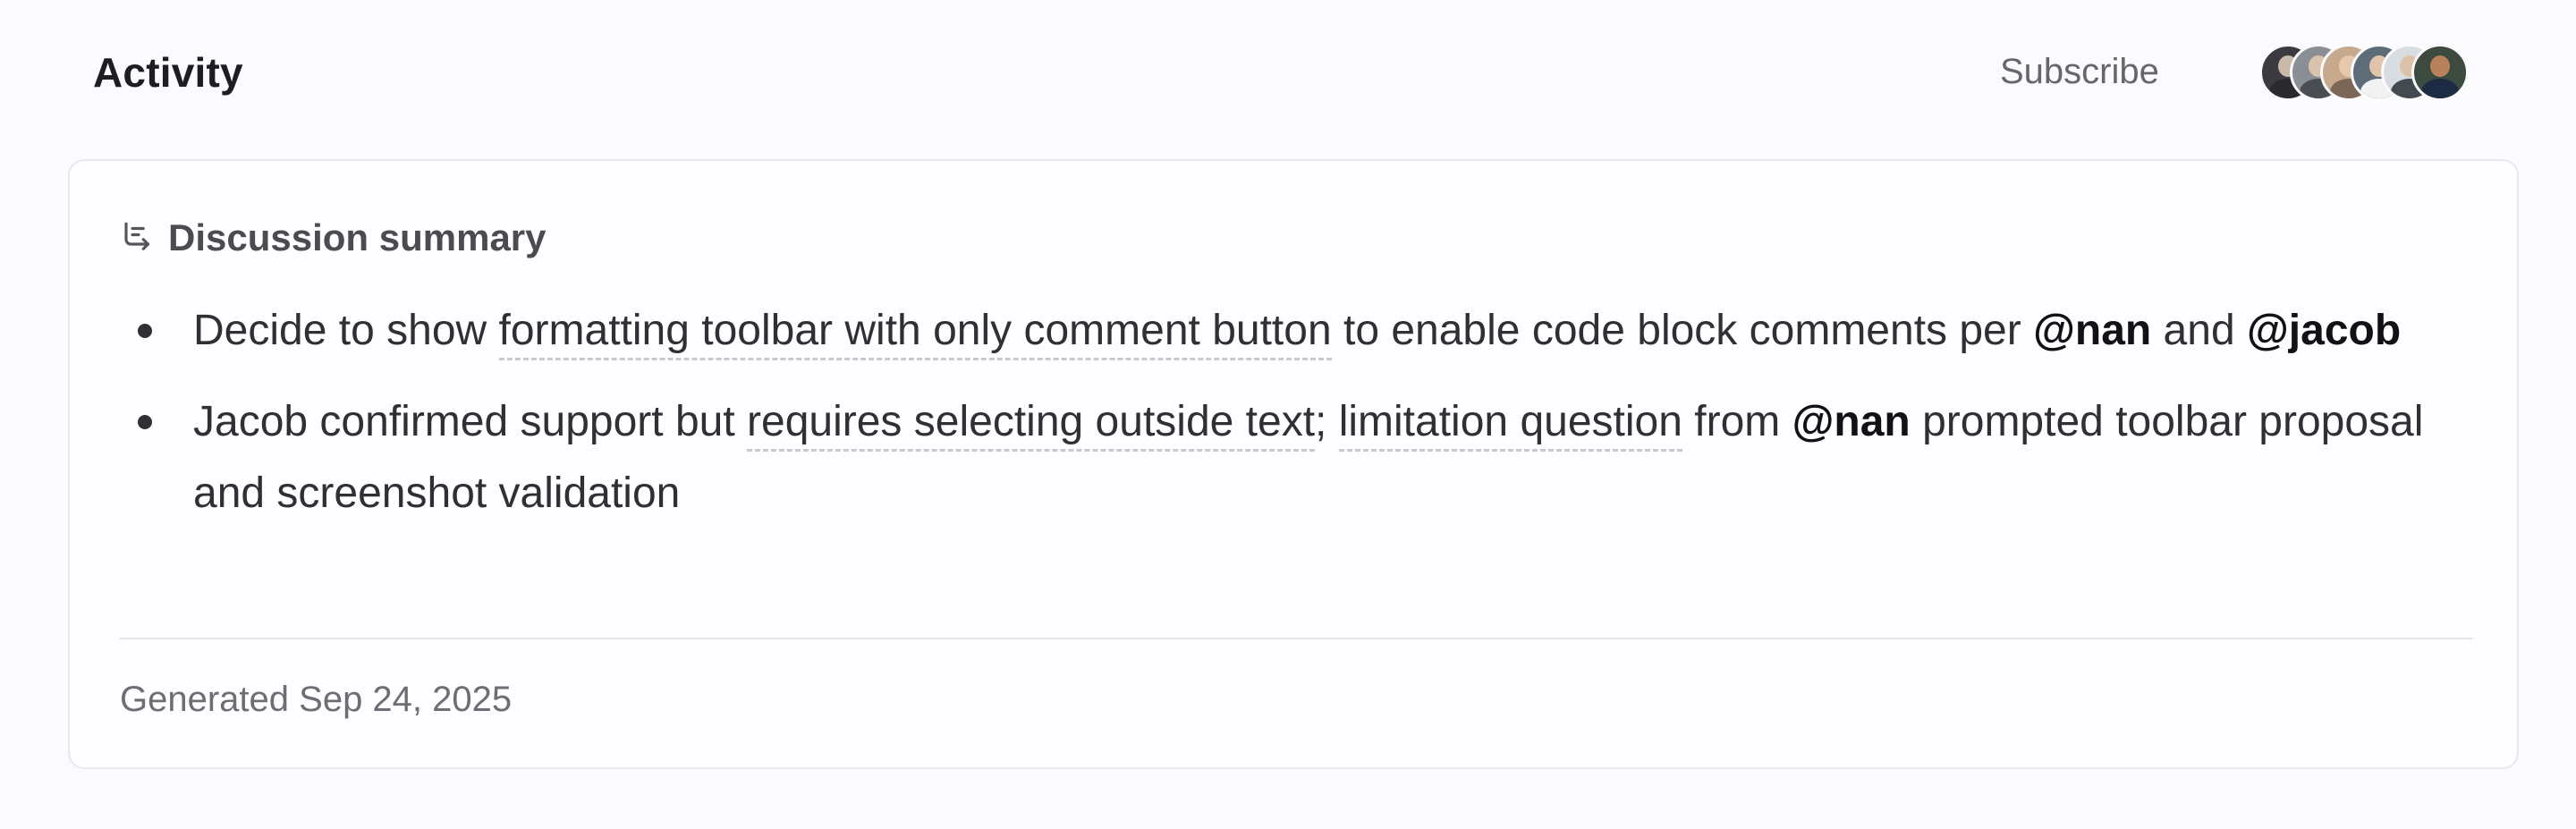  What do you see at coordinates (1510, 425) in the screenshot?
I see `highlighted-phrase: limitation question` at bounding box center [1510, 425].